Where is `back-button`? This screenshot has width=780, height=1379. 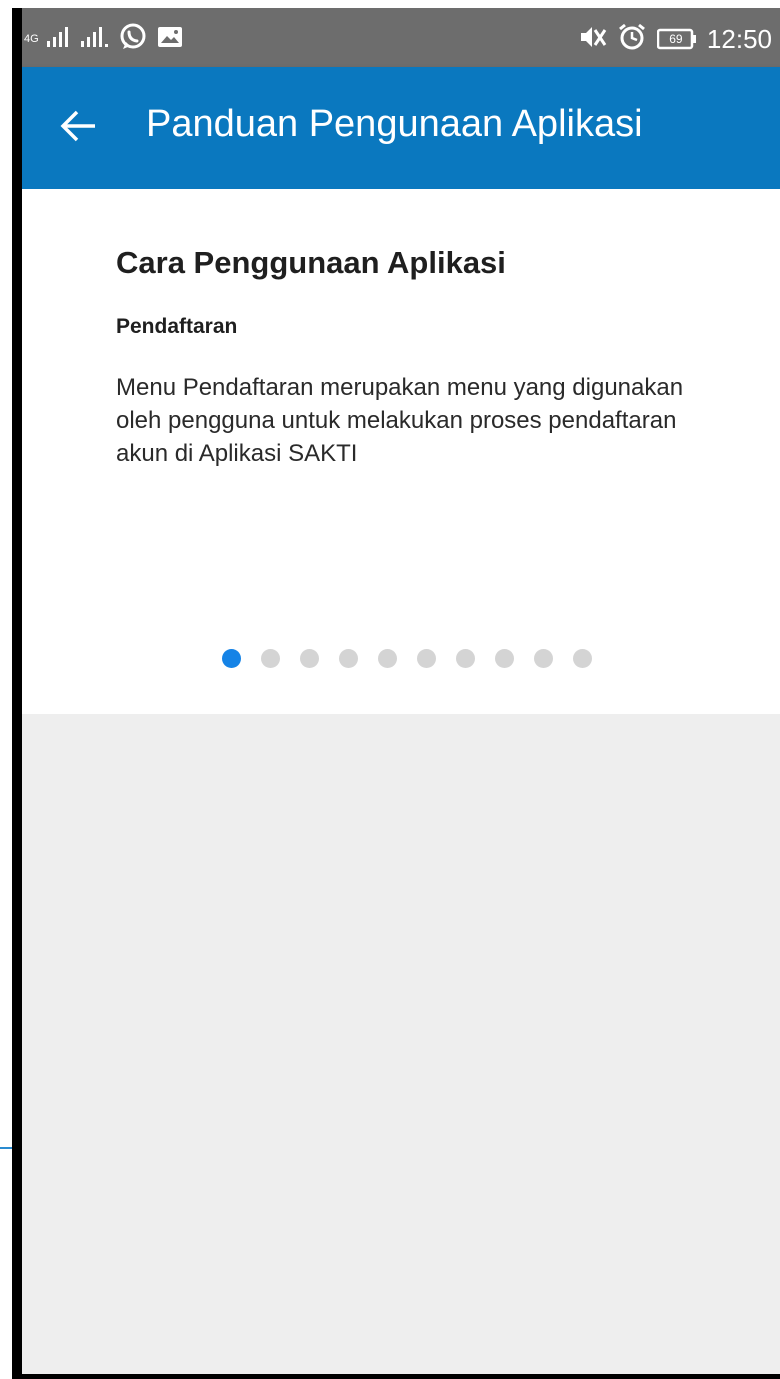 back-button is located at coordinates (79, 128).